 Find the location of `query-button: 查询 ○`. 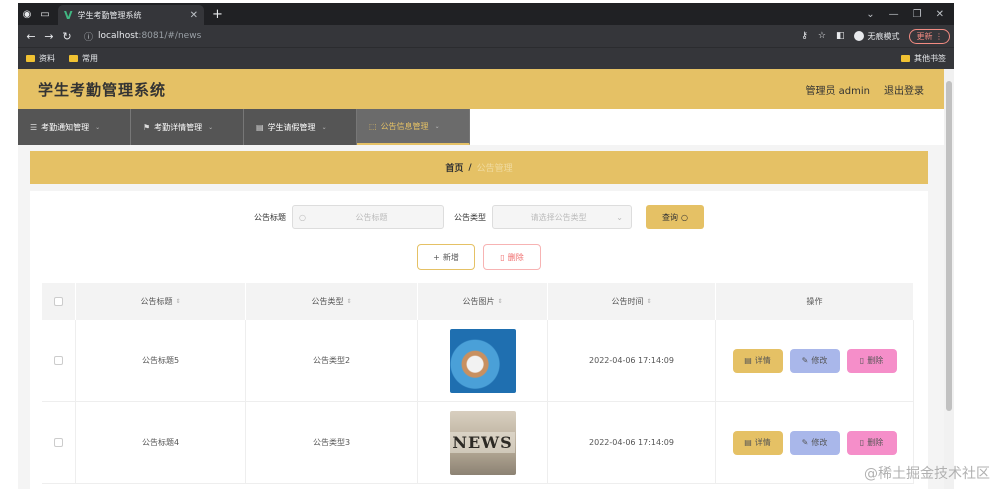

query-button: 查询 ○ is located at coordinates (675, 217).